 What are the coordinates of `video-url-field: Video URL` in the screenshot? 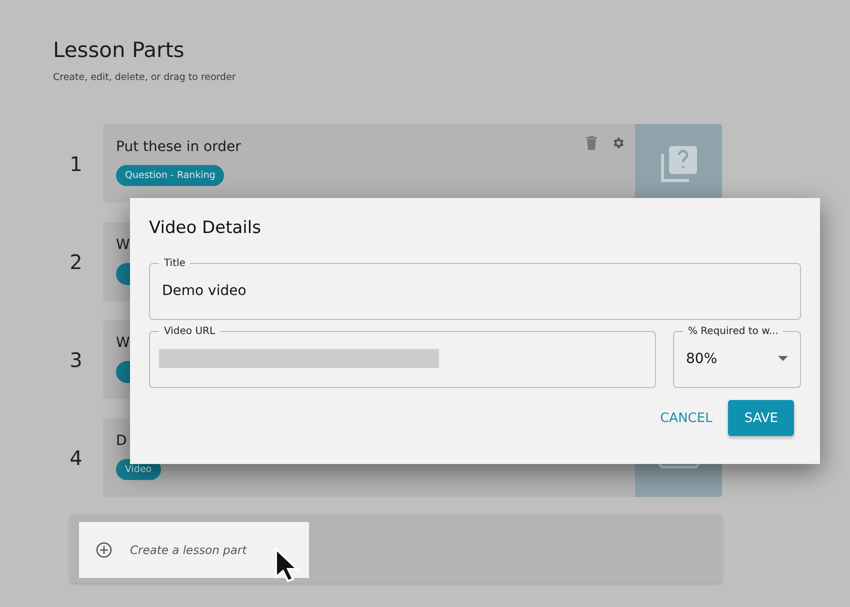 It's located at (402, 357).